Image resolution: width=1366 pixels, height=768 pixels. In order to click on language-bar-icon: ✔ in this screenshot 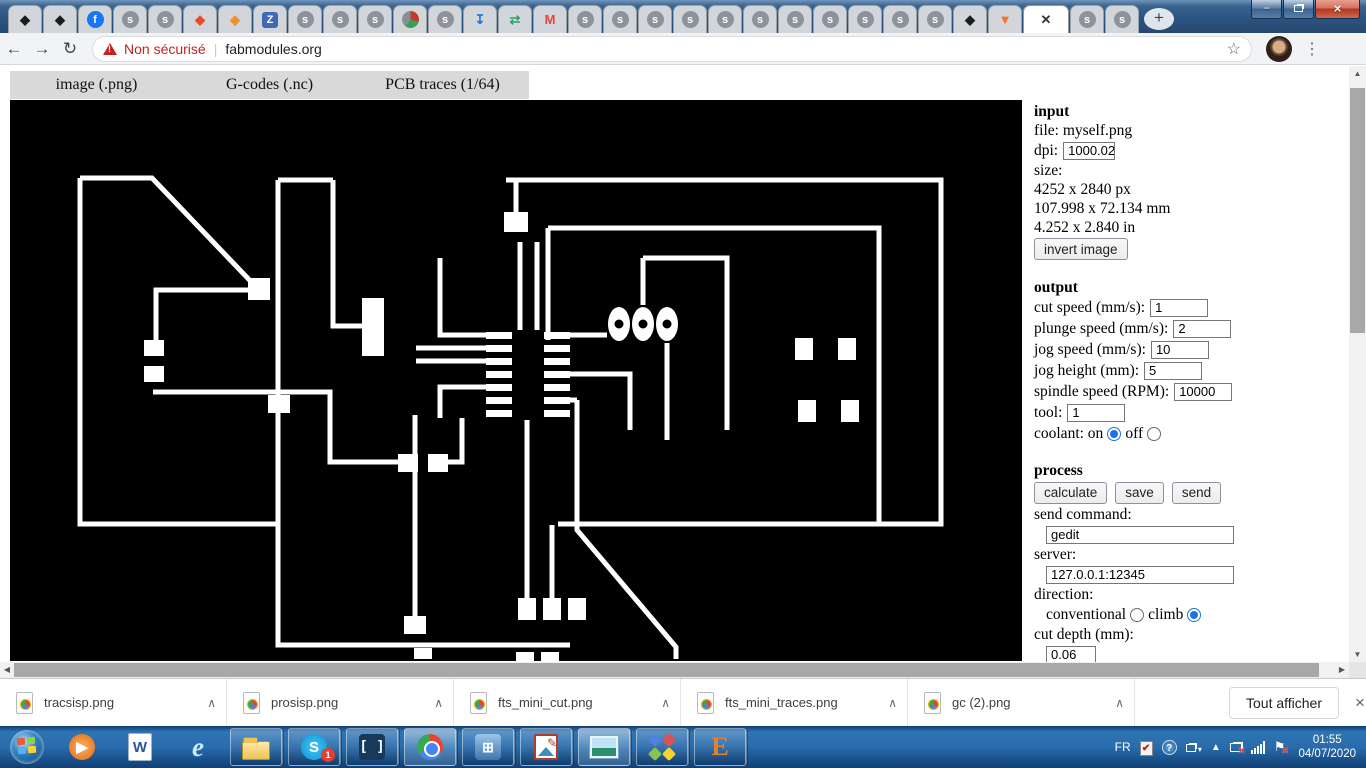, I will do `click(1146, 747)`.